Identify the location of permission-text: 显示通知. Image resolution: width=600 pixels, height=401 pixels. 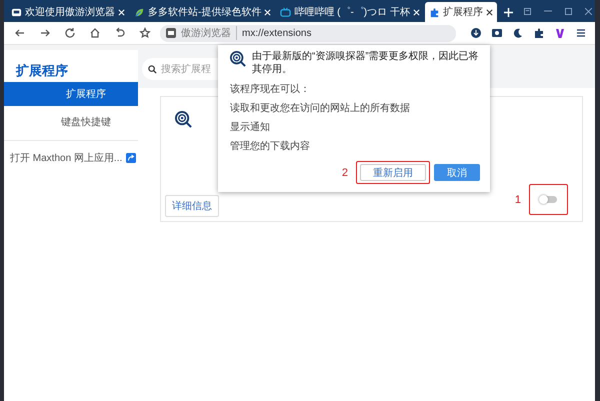
(250, 127).